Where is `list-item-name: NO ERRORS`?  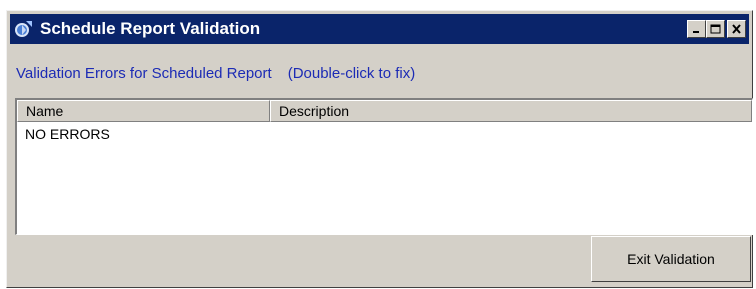
list-item-name: NO ERRORS is located at coordinates (67, 134).